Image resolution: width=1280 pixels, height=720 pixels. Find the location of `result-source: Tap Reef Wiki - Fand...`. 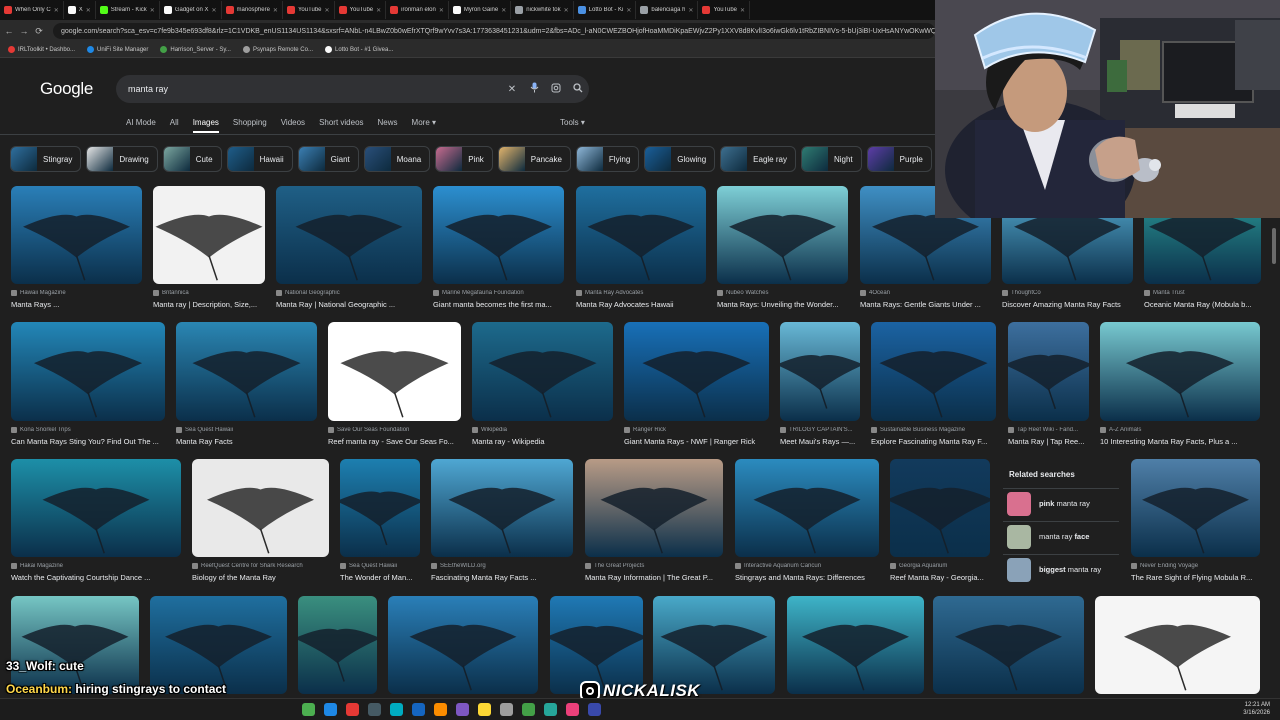

result-source: Tap Reef Wiki - Fand... is located at coordinates (1048, 430).